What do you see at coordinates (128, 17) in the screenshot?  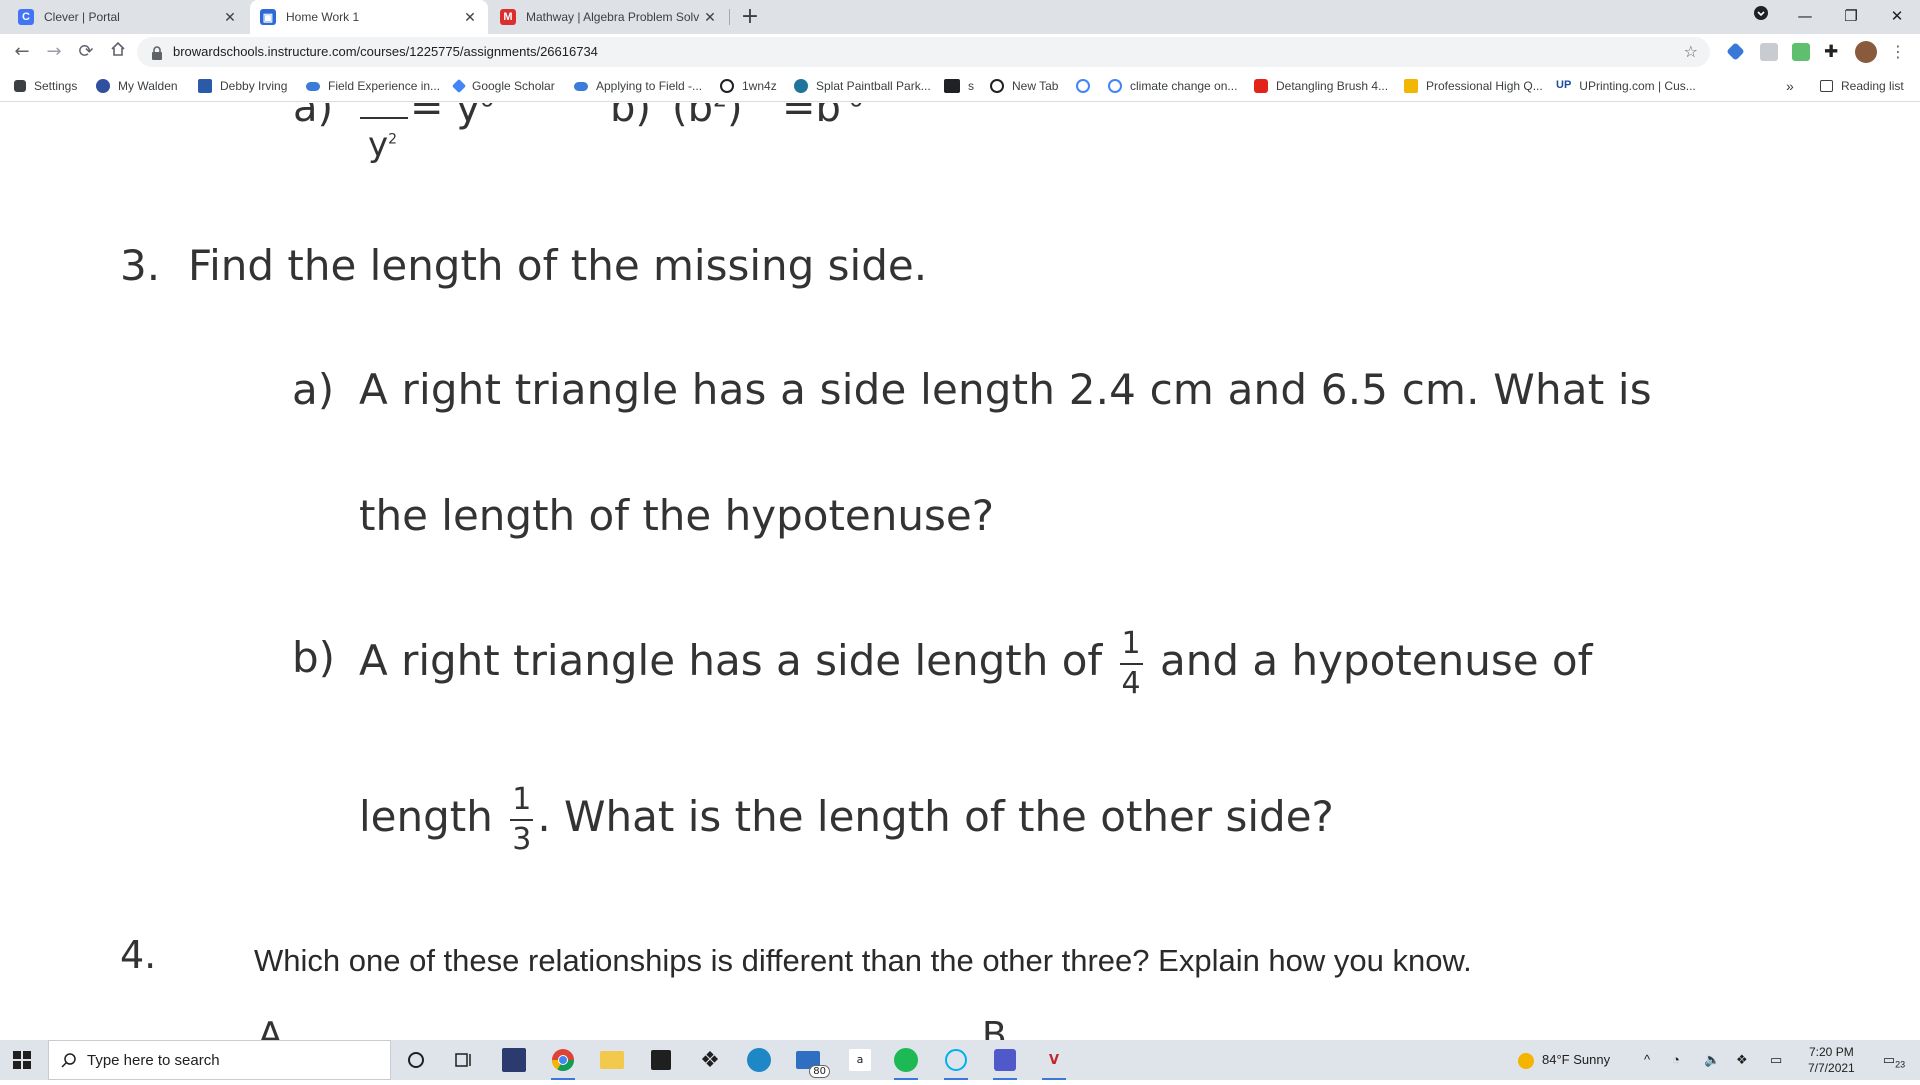 I see `tab-clever: C Clever | Portal ✕` at bounding box center [128, 17].